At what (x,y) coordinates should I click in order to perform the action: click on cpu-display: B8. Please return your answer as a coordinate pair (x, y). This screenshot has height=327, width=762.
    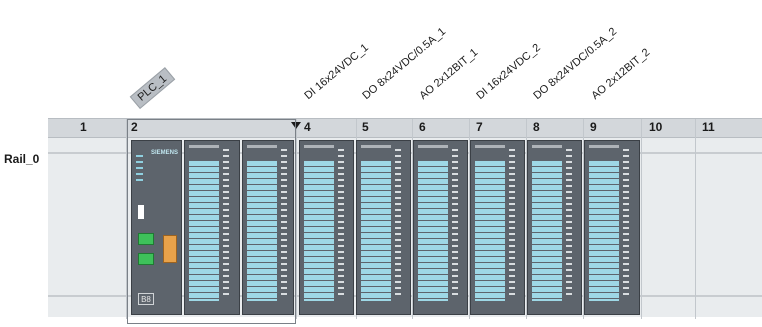
    Looking at the image, I should click on (146, 299).